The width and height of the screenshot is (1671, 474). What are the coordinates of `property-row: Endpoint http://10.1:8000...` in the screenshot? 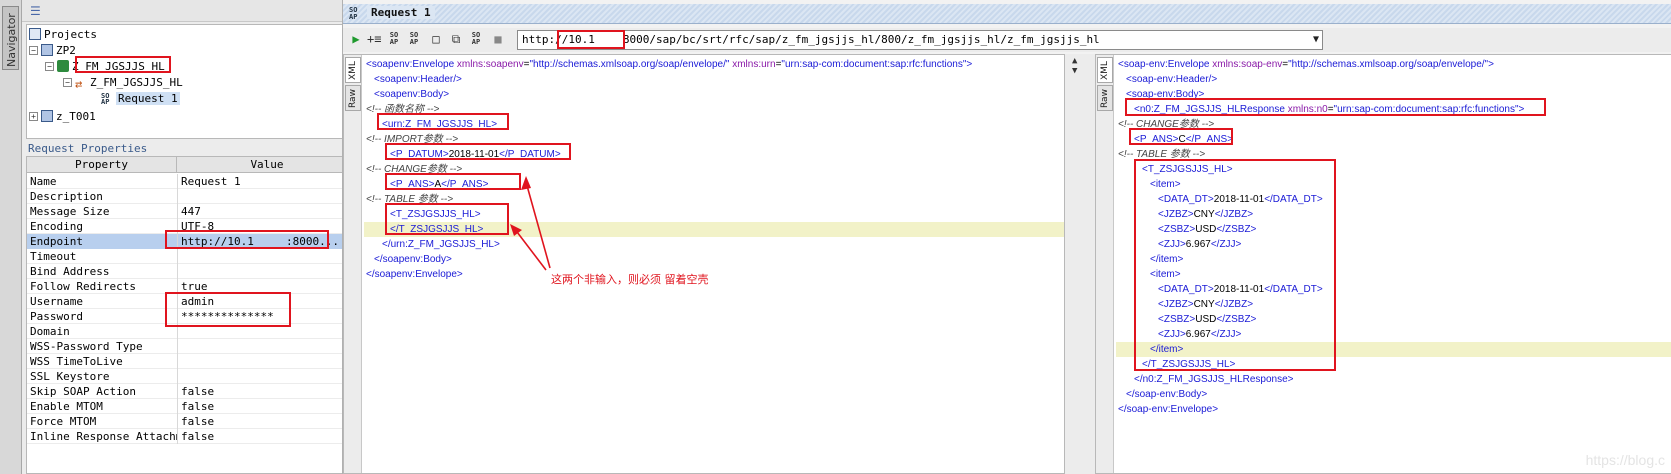 It's located at (191, 241).